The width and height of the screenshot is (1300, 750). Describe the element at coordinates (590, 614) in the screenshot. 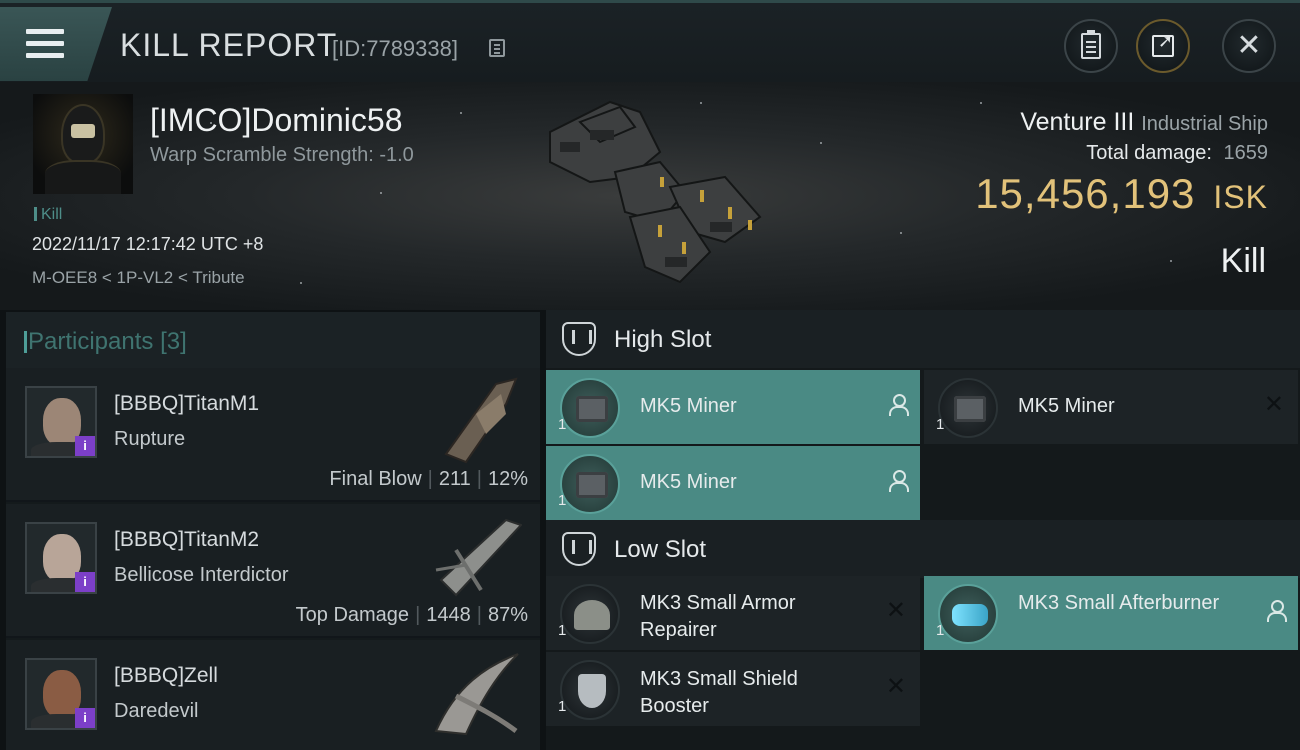

I see `armor-repairer-icon` at that location.